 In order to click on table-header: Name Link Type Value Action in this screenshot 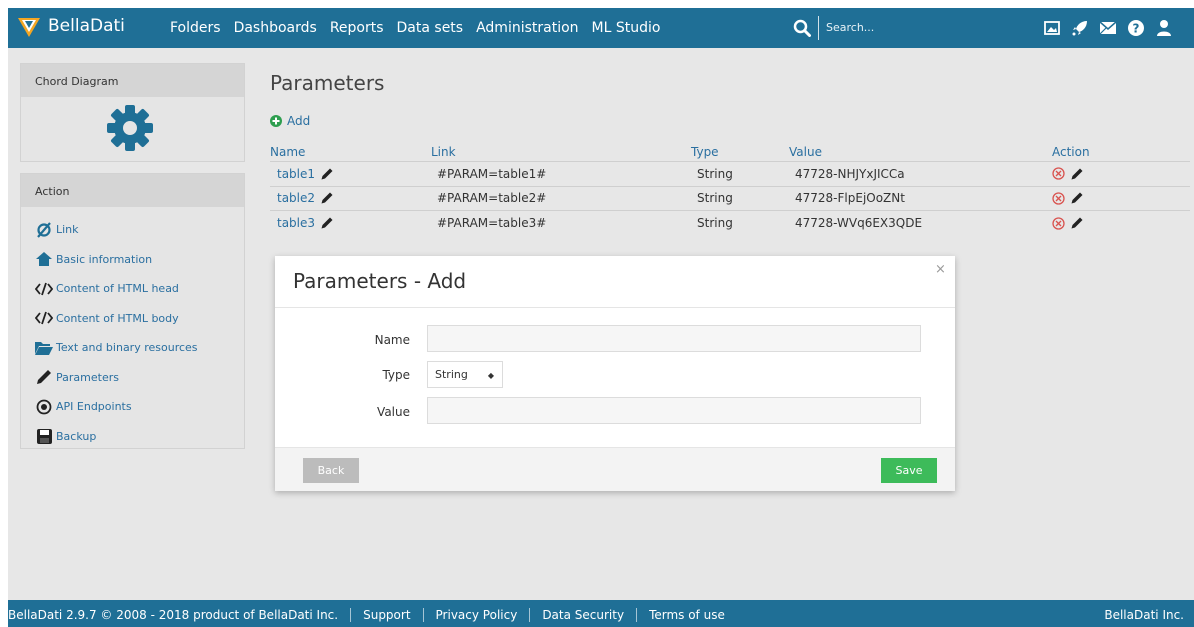, I will do `click(730, 152)`.